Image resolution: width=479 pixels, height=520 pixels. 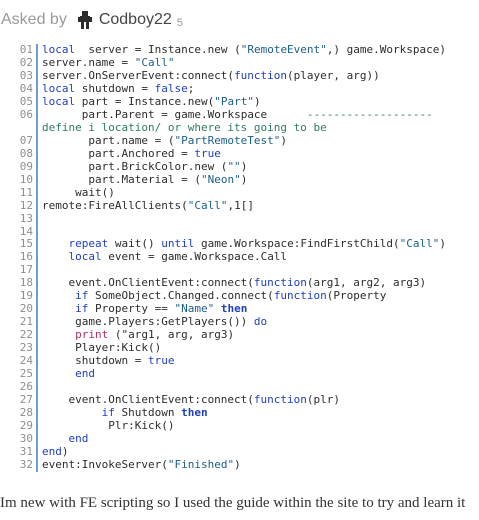 What do you see at coordinates (247, 452) in the screenshot?
I see `code-line: 31 end)` at bounding box center [247, 452].